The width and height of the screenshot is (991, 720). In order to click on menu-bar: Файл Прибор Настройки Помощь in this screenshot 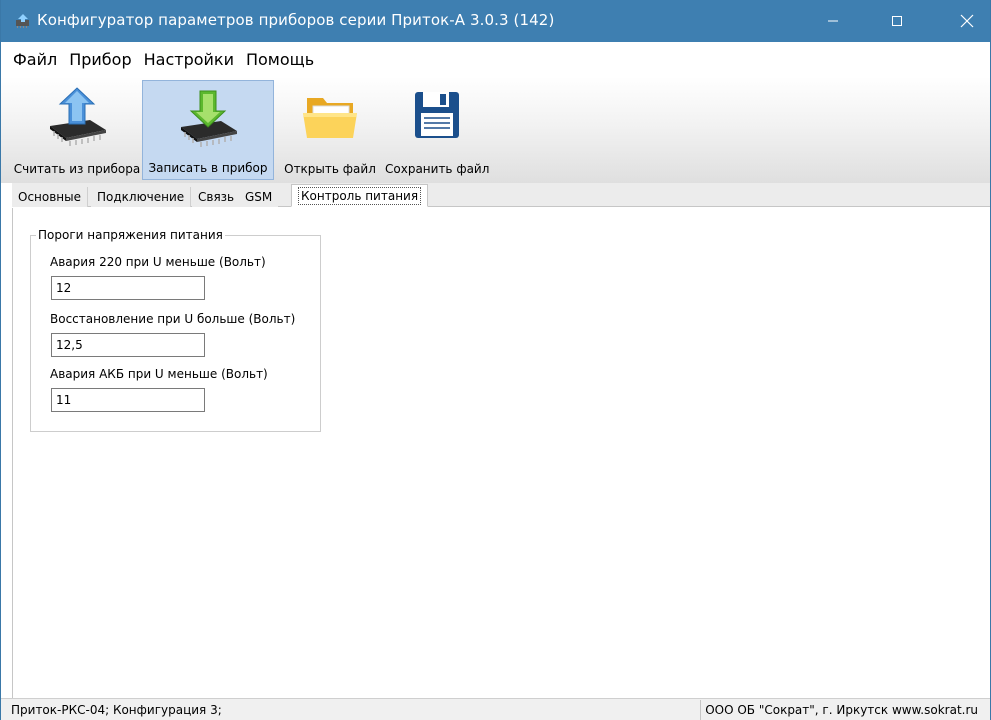, I will do `click(495, 59)`.